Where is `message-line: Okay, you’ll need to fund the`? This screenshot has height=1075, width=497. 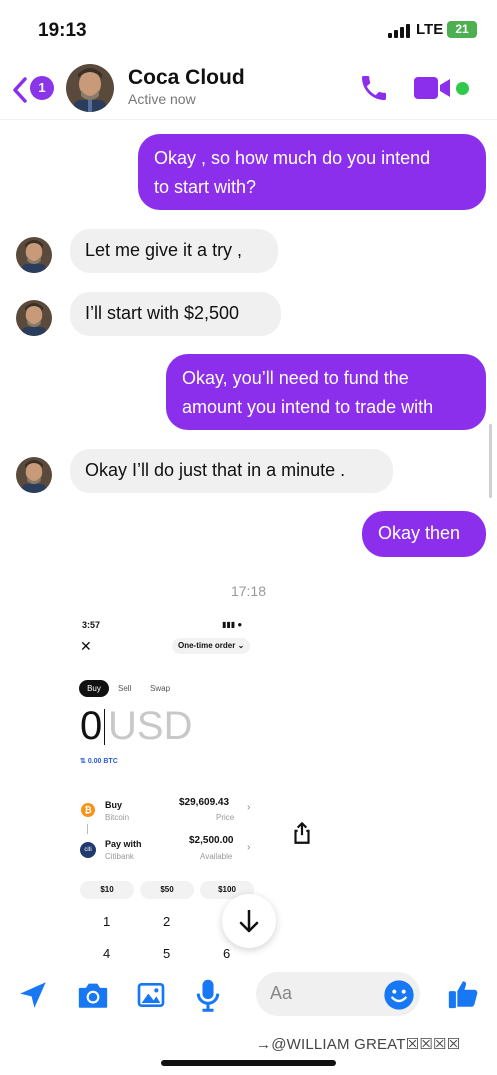 message-line: Okay, you’ll need to fund the is located at coordinates (295, 378).